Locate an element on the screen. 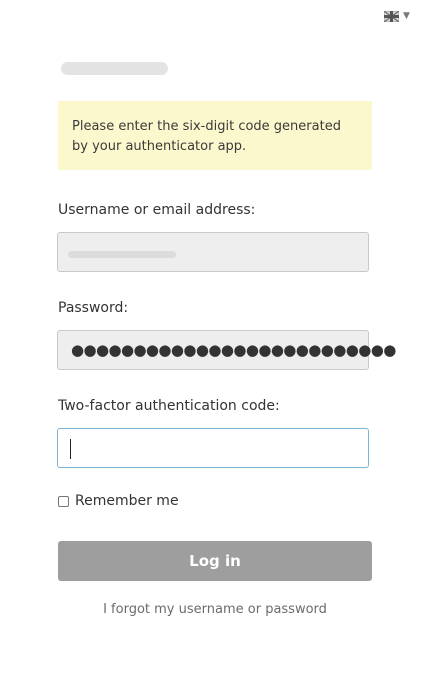 The height and width of the screenshot is (681, 424). uk-flag-icon is located at coordinates (391, 16).